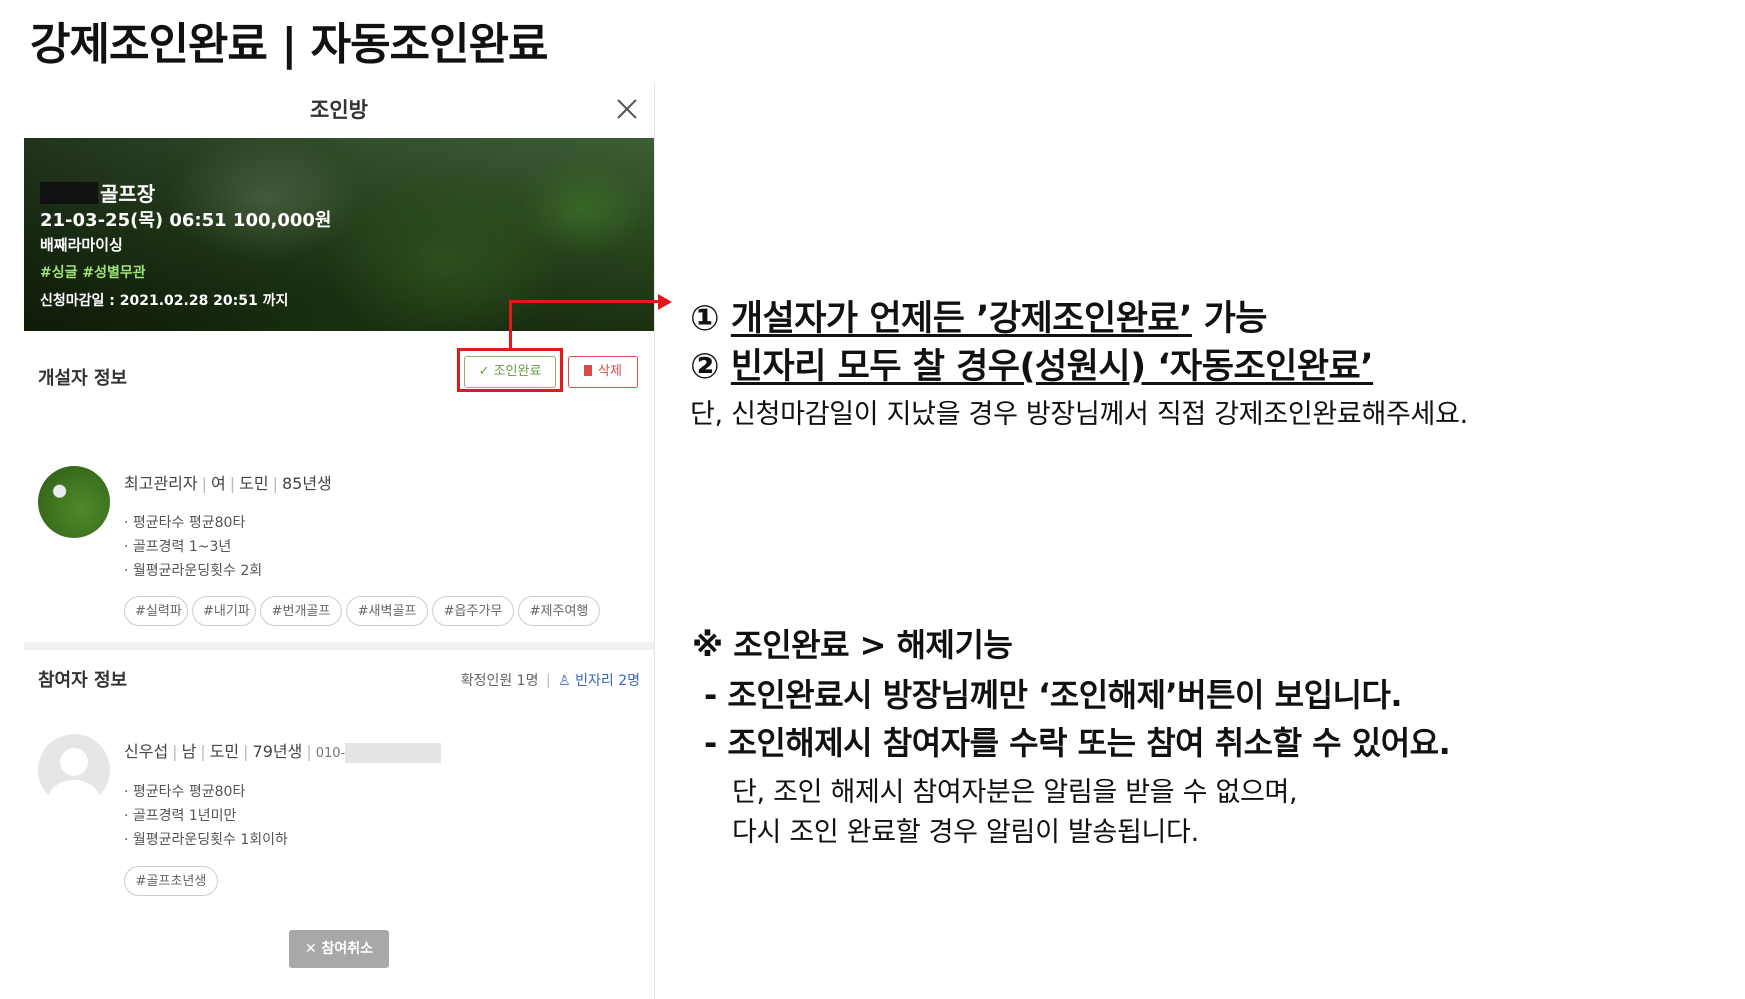  I want to click on host-gender: 여, so click(218, 483).